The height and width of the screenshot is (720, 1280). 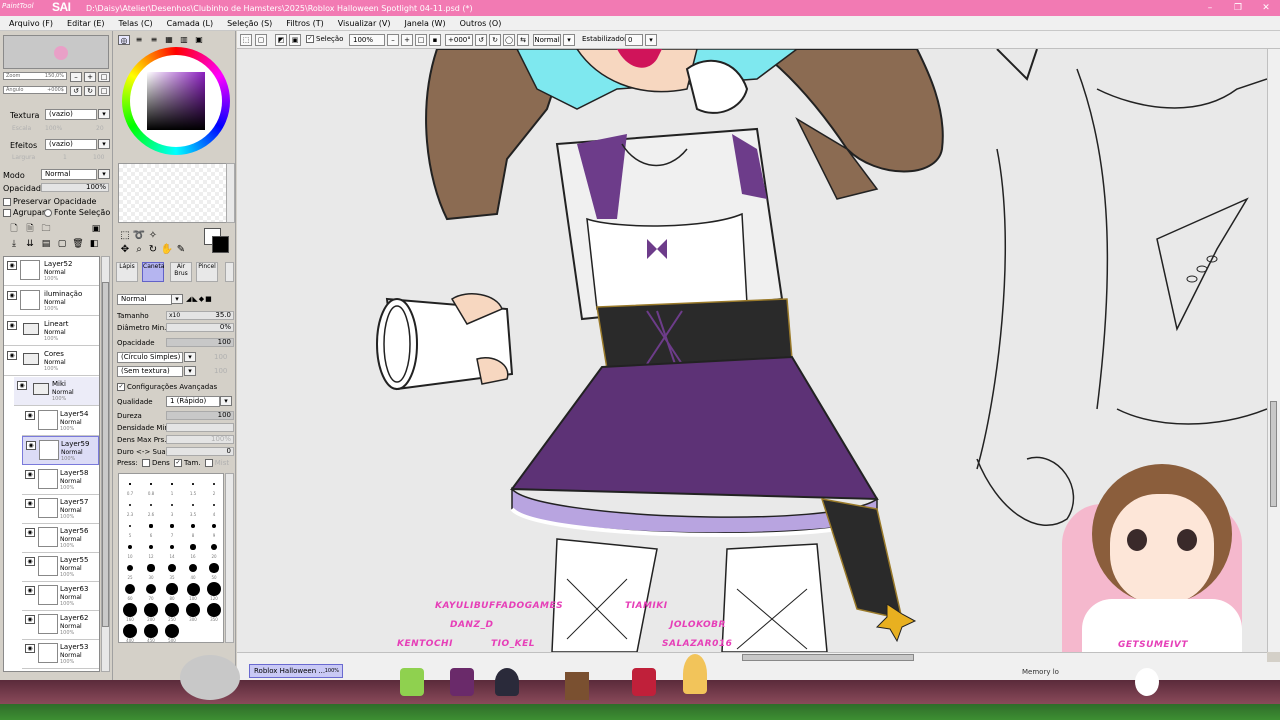 What do you see at coordinates (1266, 8) in the screenshot?
I see `close-button: ✕` at bounding box center [1266, 8].